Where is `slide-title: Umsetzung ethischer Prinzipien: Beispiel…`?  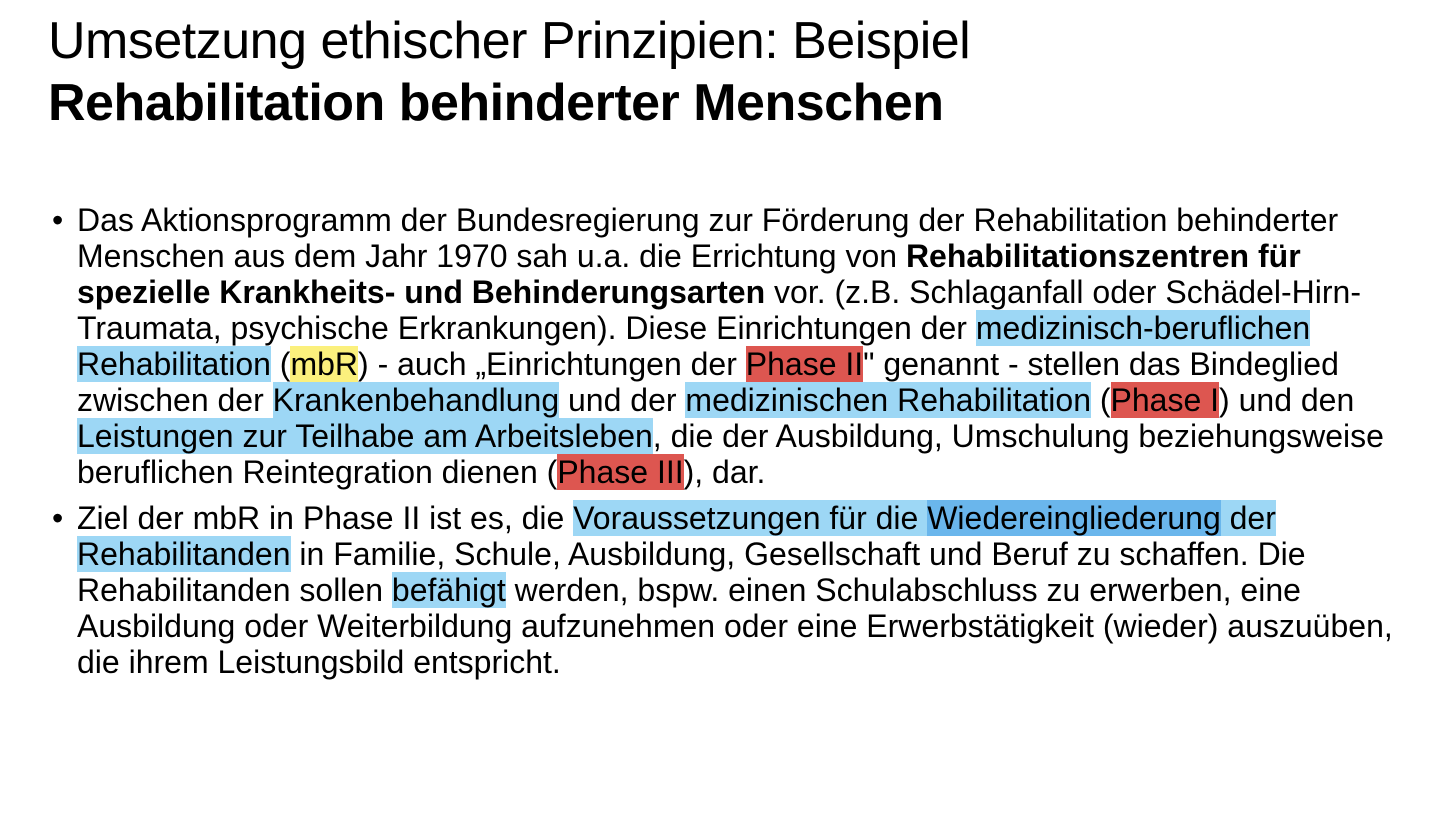
slide-title: Umsetzung ethischer Prinzipien: Beispiel… is located at coordinates (728, 72).